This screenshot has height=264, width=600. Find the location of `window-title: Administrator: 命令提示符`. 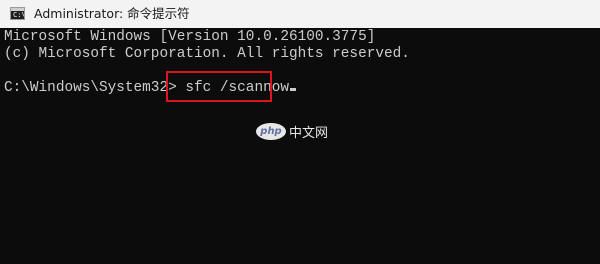

window-title: Administrator: 命令提示符 is located at coordinates (112, 13).